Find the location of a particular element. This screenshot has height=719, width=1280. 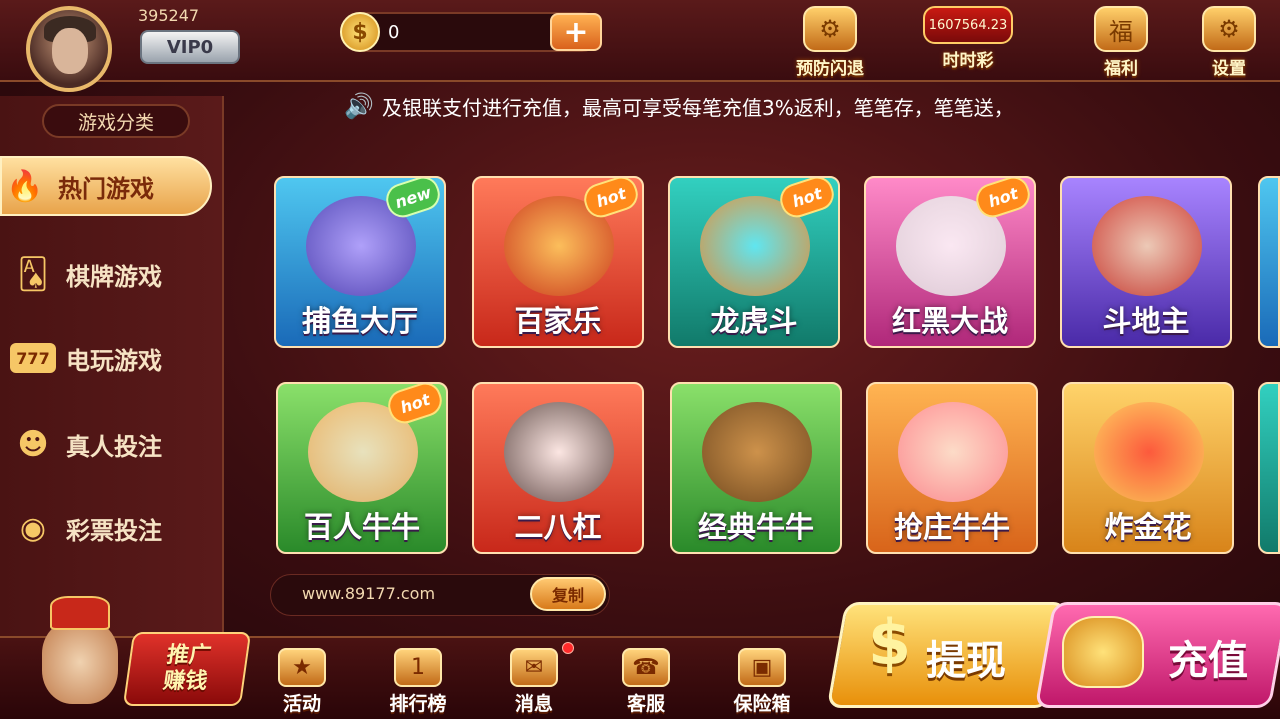

game-card-grab-banker-niuniu: 抢庄牛牛 is located at coordinates (952, 468).